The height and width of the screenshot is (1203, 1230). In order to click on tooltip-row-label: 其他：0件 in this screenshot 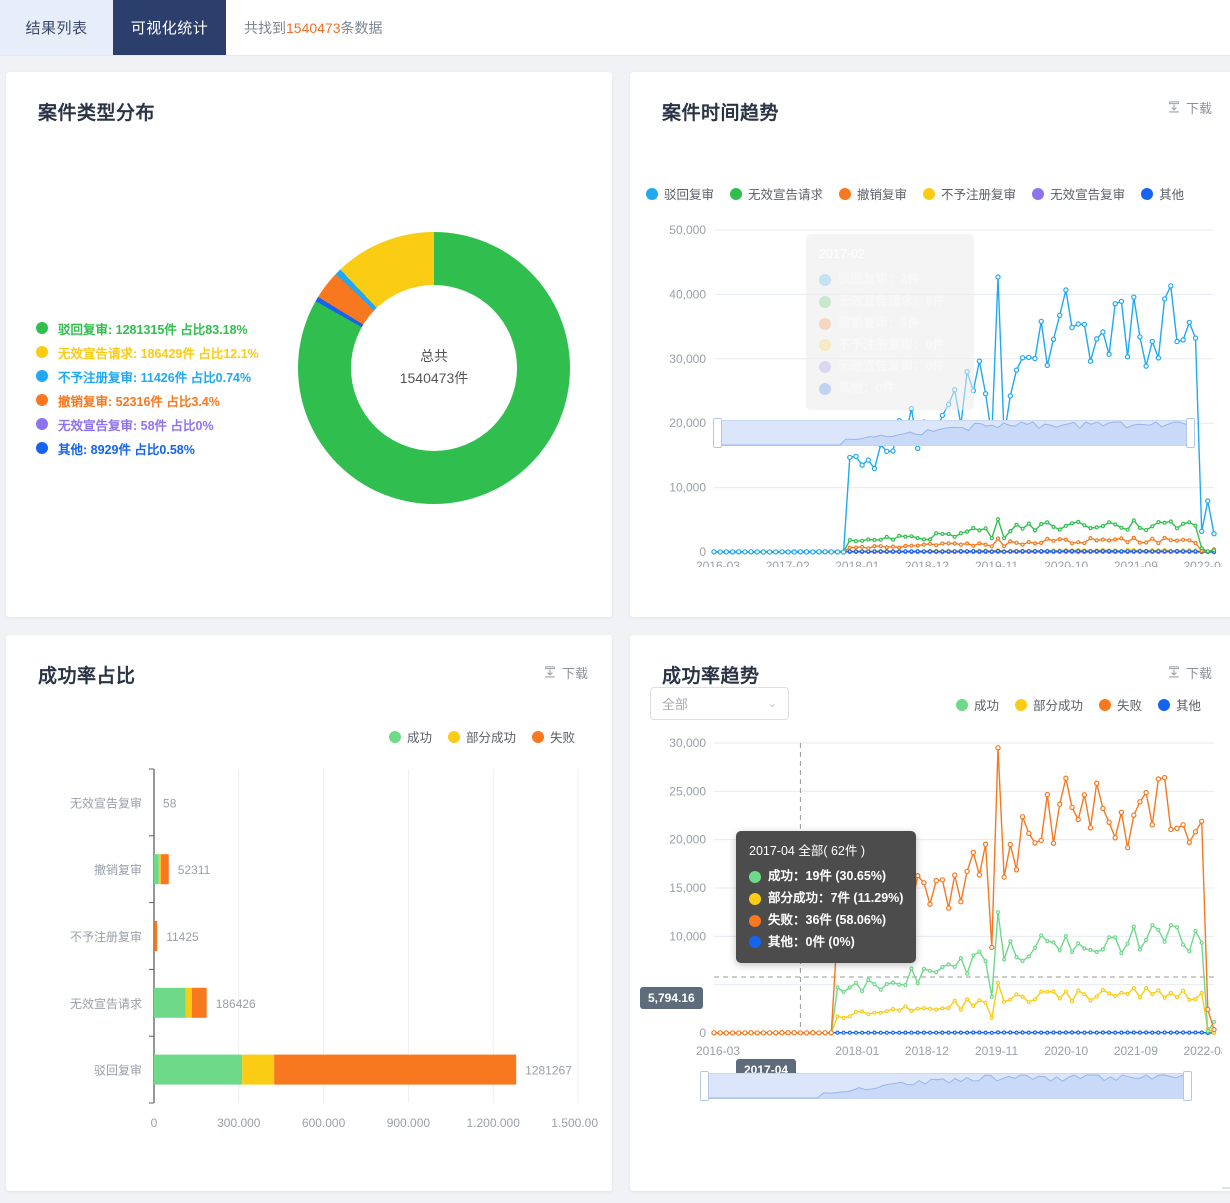, I will do `click(866, 388)`.